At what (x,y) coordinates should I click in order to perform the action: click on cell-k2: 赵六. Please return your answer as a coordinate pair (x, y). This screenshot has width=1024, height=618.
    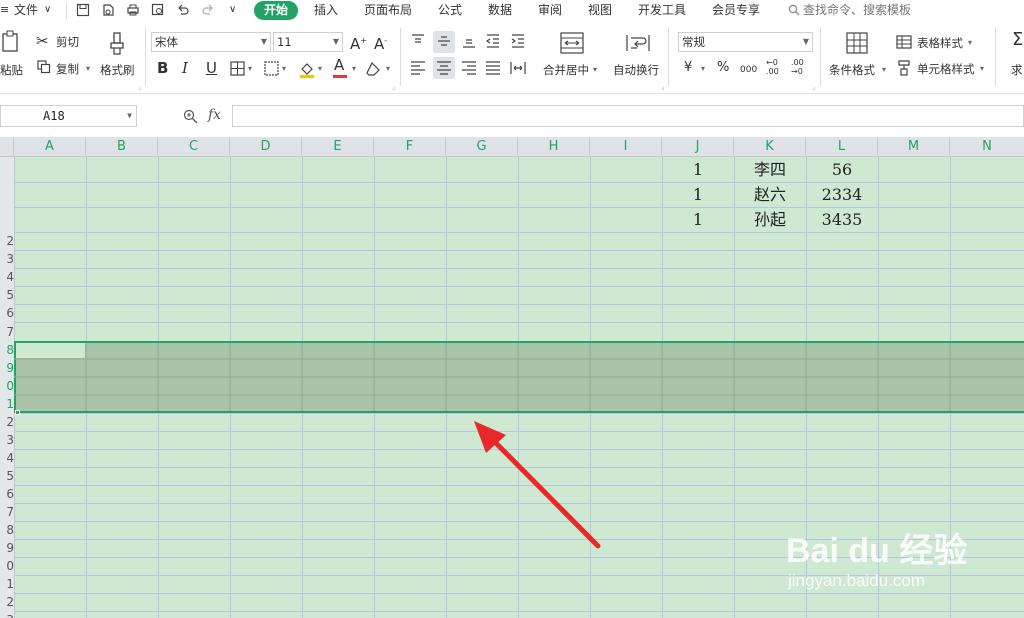
    Looking at the image, I should click on (770, 195).